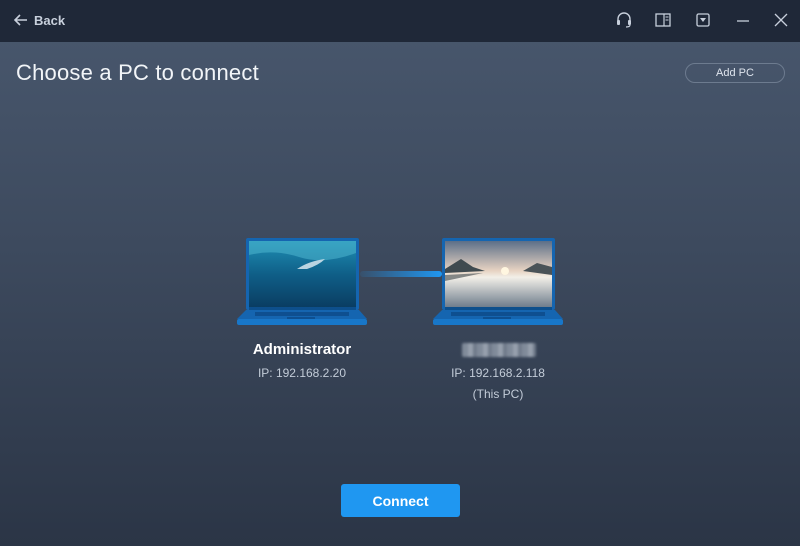  What do you see at coordinates (400, 21) in the screenshot?
I see `title-bar: Back` at bounding box center [400, 21].